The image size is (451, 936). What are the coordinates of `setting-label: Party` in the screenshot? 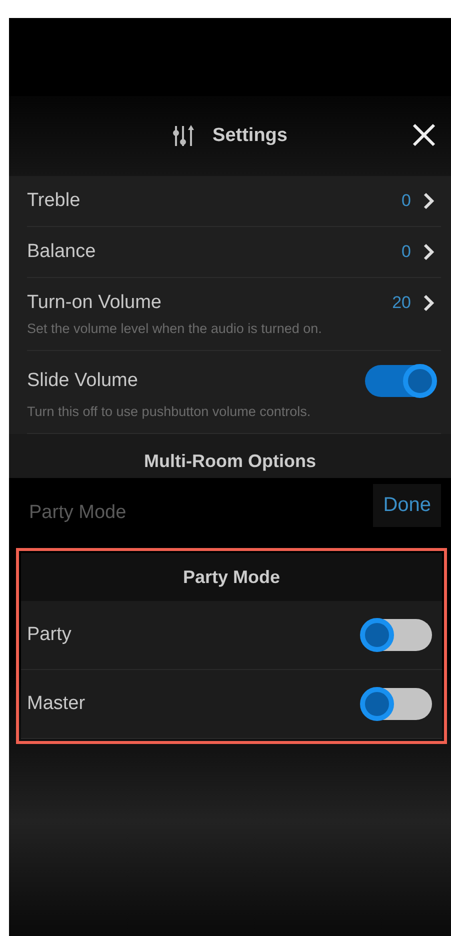 It's located at (49, 635).